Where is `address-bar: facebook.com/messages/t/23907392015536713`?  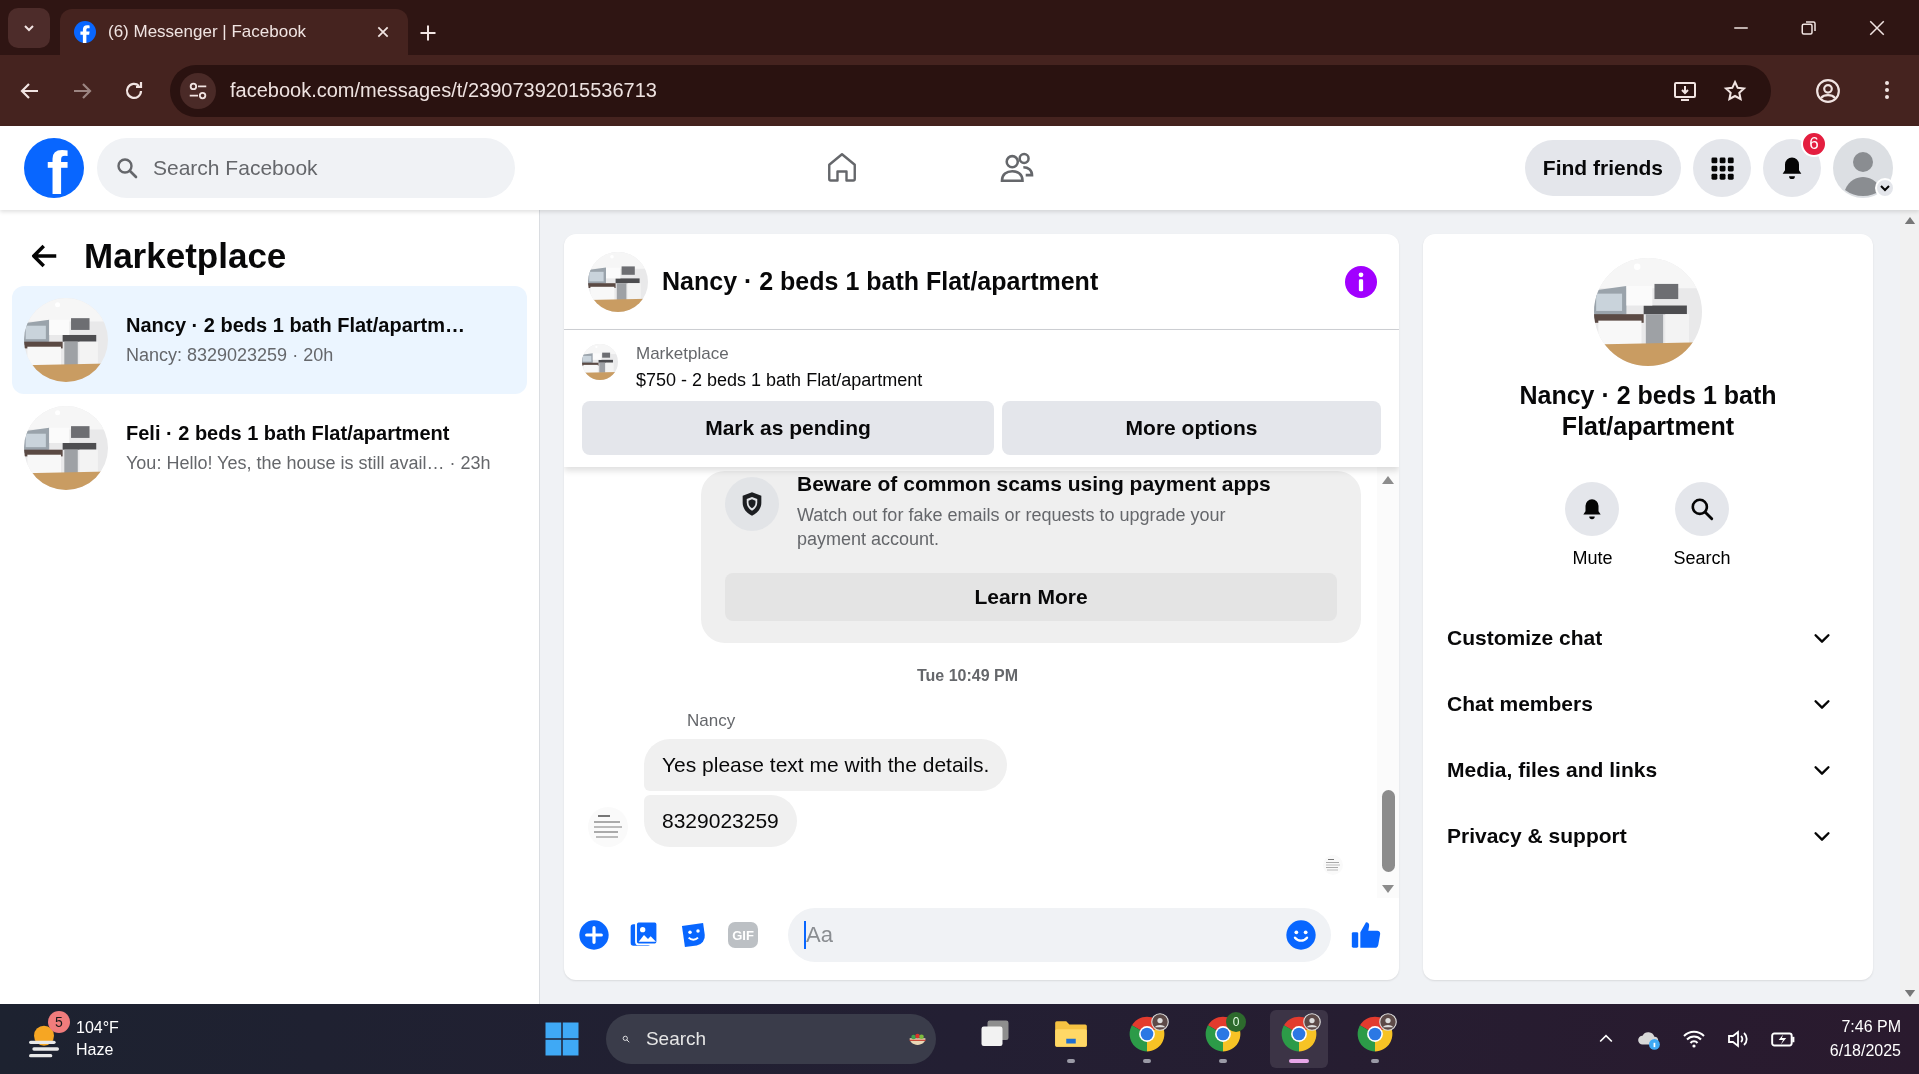
address-bar: facebook.com/messages/t/23907392015536713 is located at coordinates (970, 90).